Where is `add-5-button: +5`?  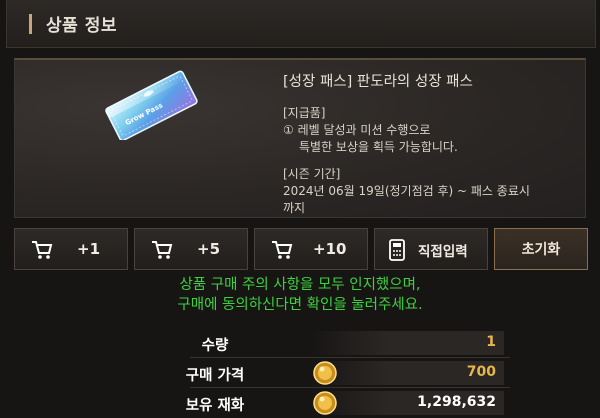 add-5-button: +5 is located at coordinates (191, 249).